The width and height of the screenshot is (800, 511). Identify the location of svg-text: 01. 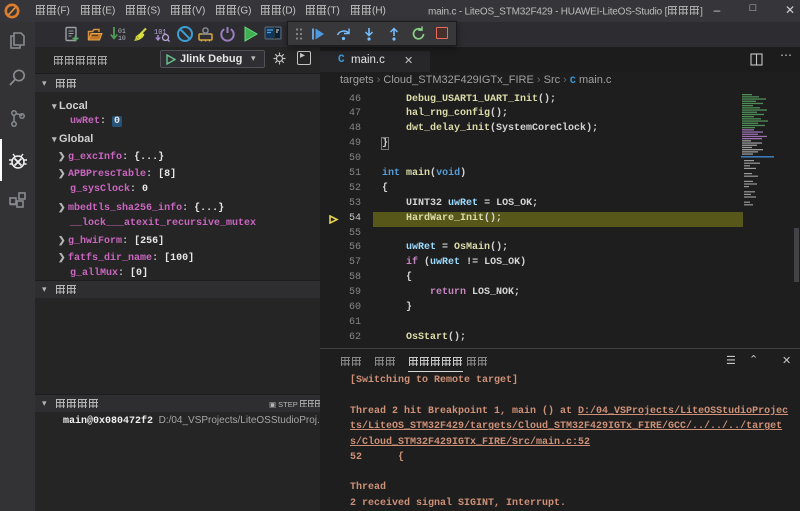
(122, 31).